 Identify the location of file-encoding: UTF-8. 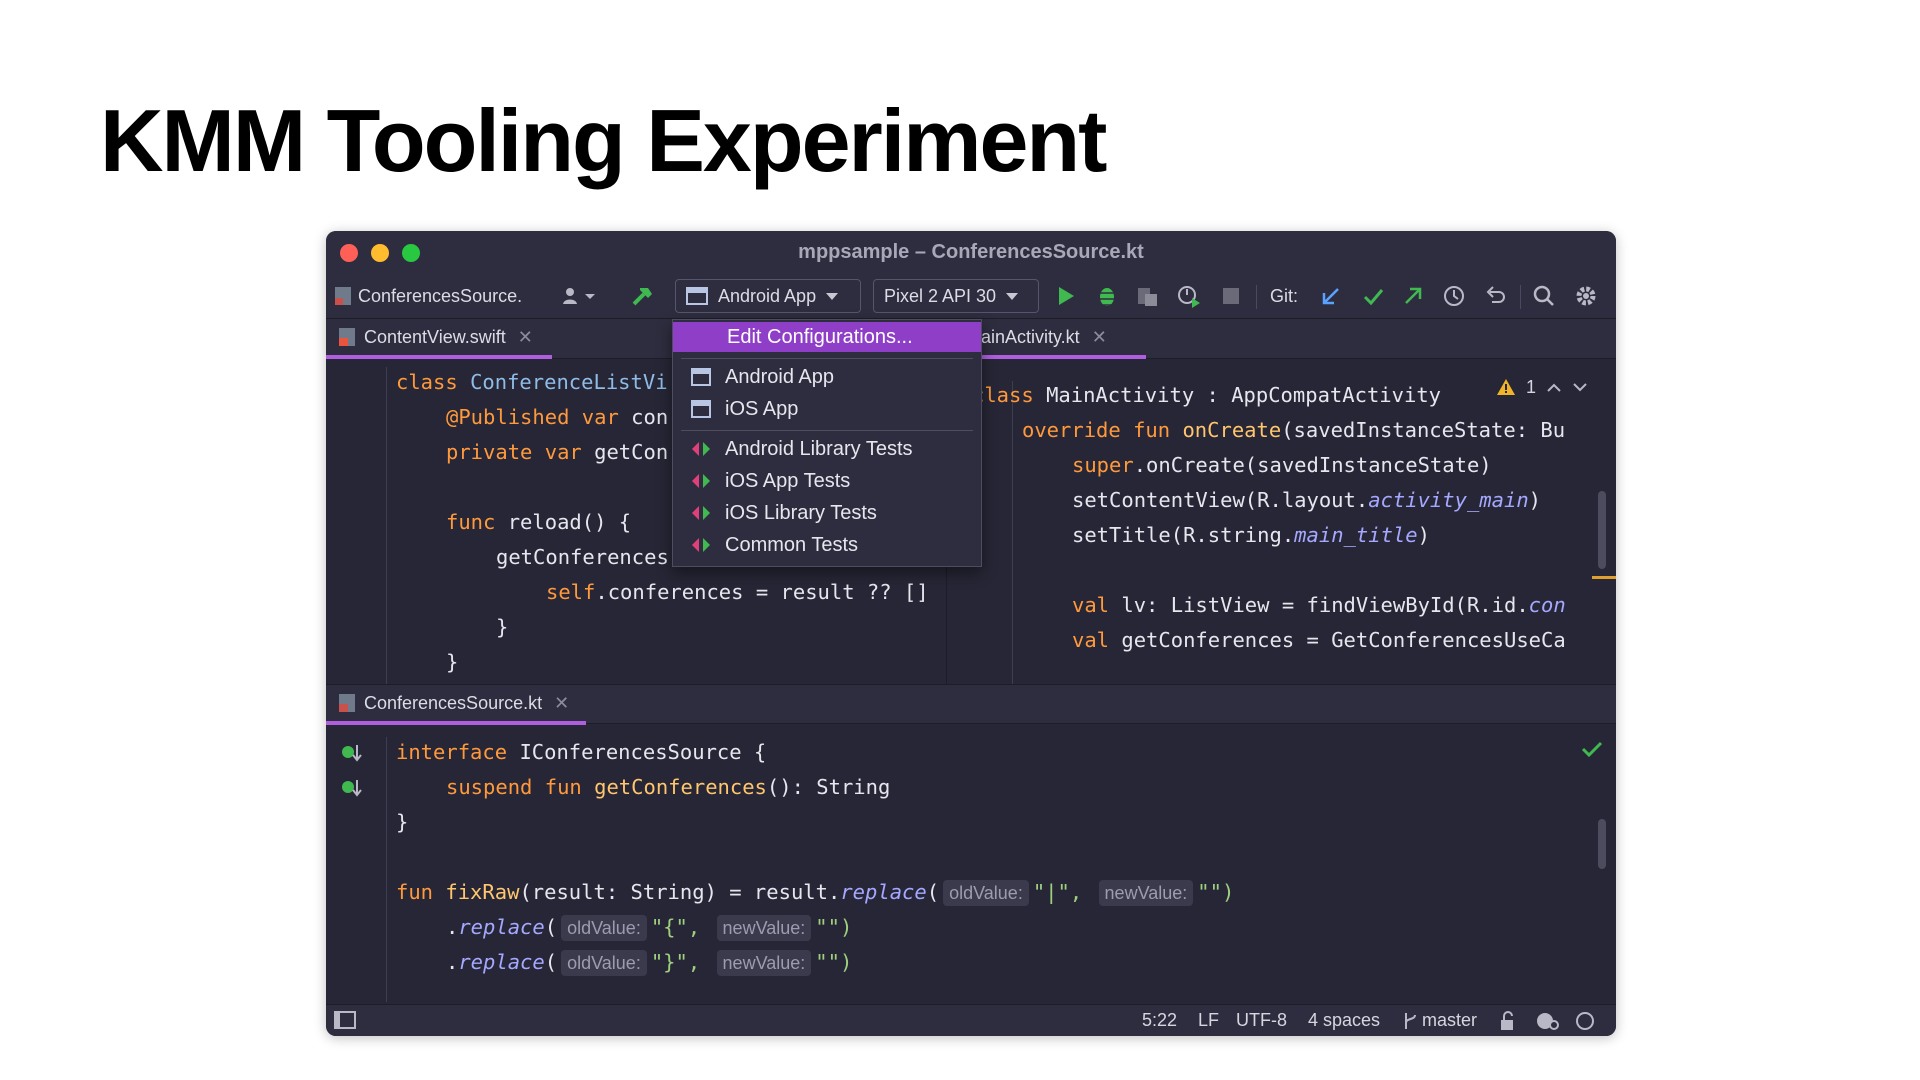
(1261, 1020).